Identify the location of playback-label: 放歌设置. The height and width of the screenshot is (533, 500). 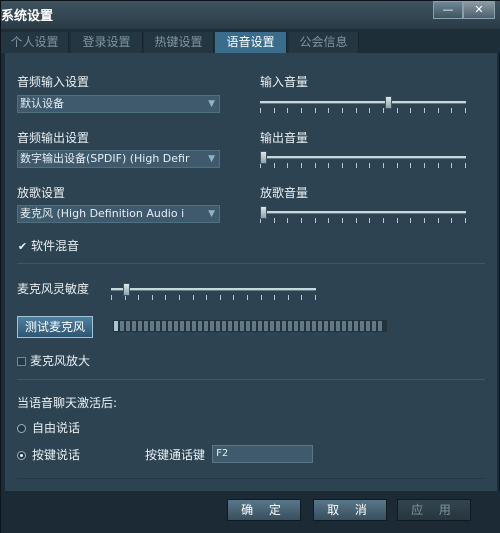
(41, 193).